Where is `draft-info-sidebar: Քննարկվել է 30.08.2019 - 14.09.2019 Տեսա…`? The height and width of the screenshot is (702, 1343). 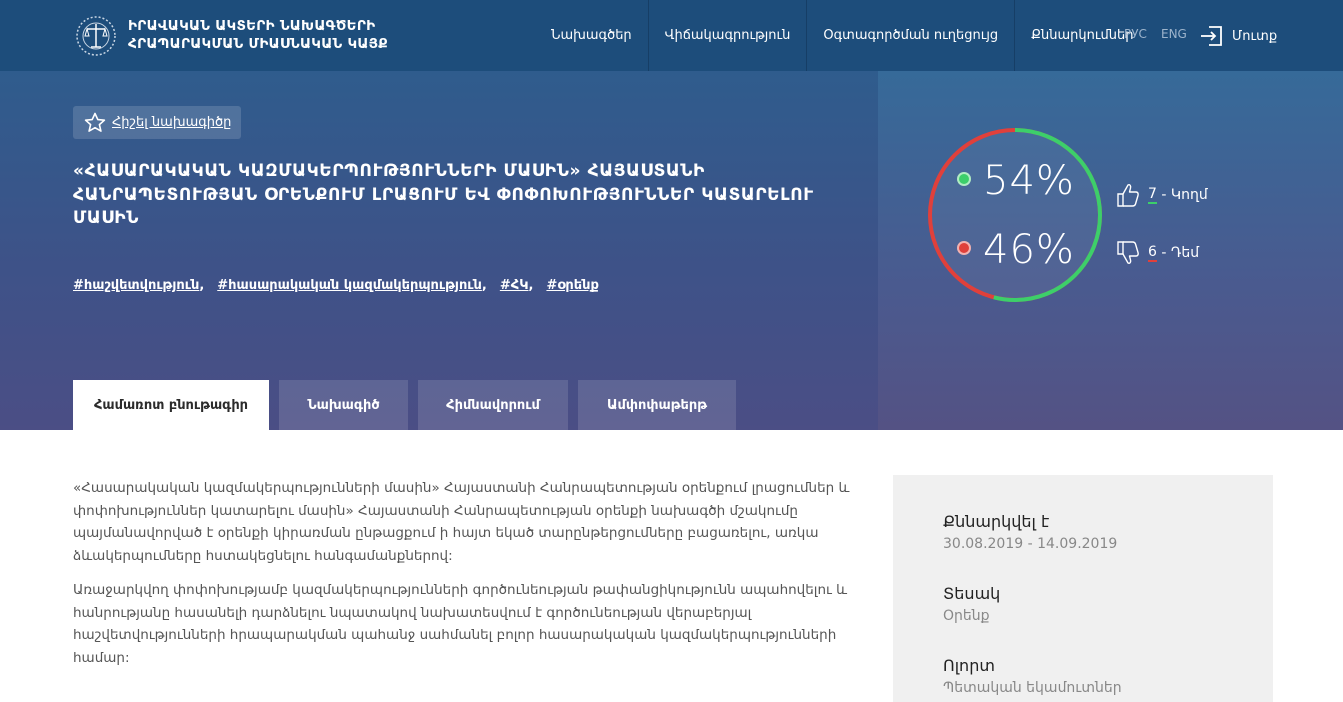 draft-info-sidebar: Քննարկվել է 30.08.2019 - 14.09.2019 Տեսա… is located at coordinates (1083, 588).